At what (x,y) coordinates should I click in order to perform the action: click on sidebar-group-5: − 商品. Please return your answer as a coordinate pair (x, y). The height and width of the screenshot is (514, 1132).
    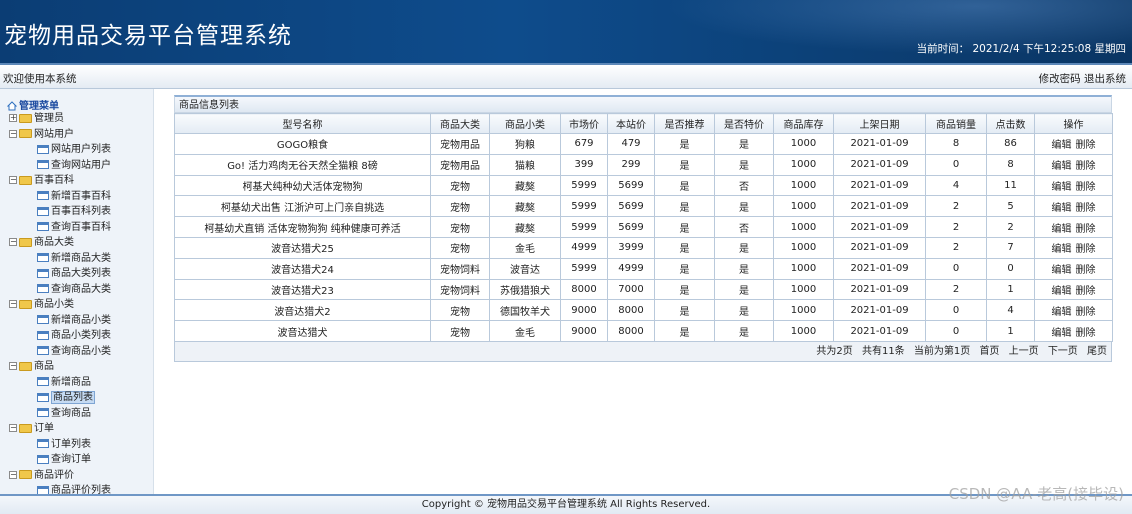
    Looking at the image, I should click on (31, 367).